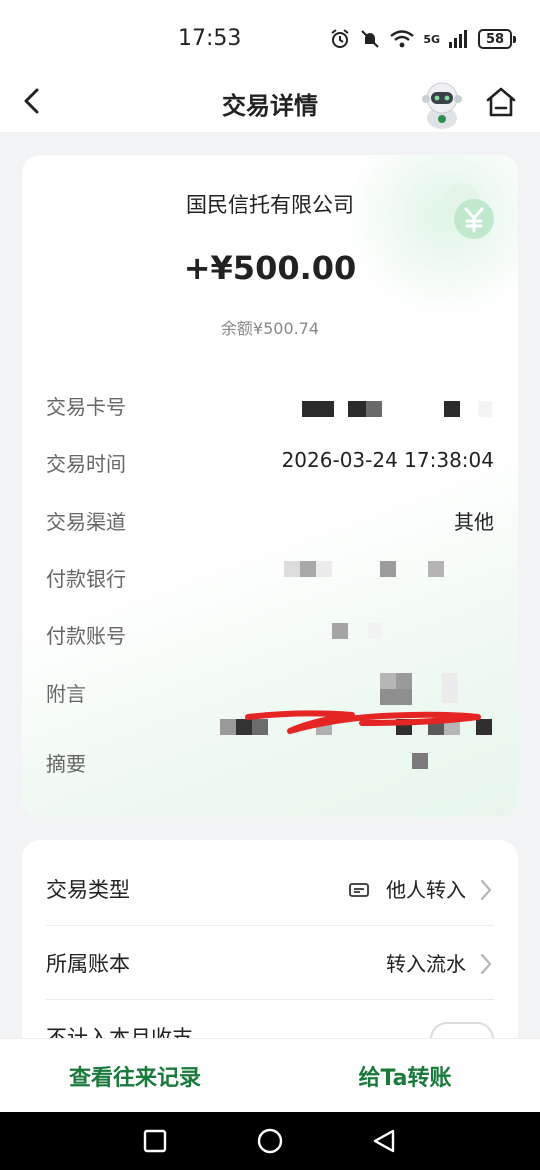 The width and height of the screenshot is (540, 1170). What do you see at coordinates (422, 39) in the screenshot?
I see `status-icons: 5G 58` at bounding box center [422, 39].